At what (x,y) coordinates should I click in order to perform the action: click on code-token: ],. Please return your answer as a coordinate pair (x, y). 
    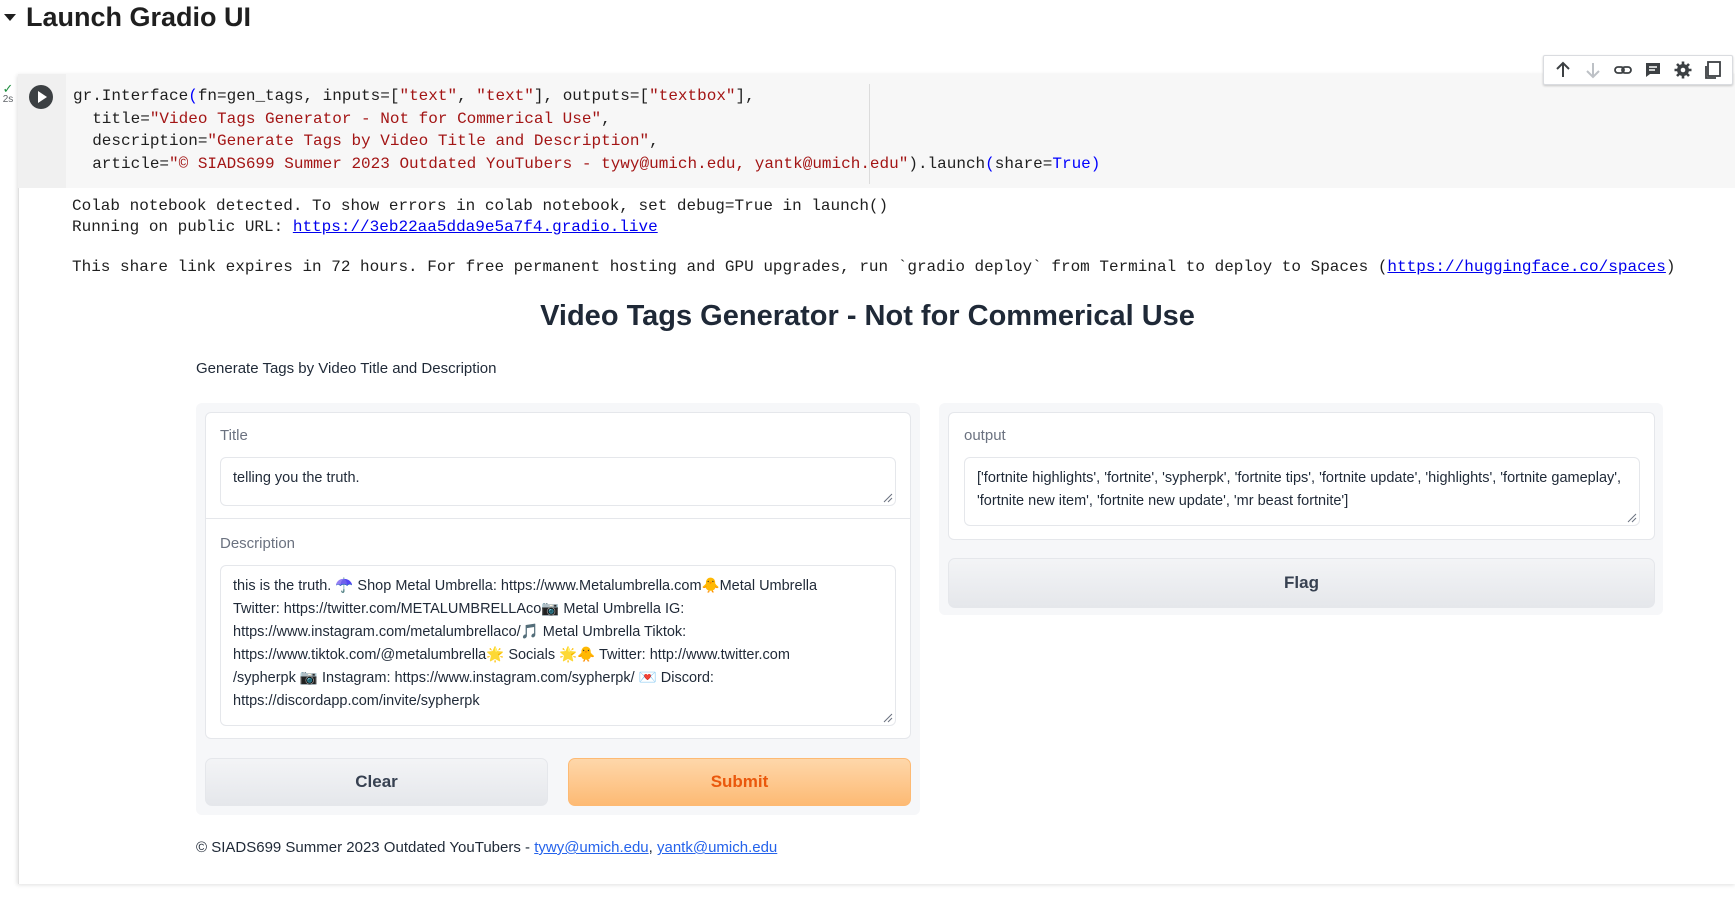
    Looking at the image, I should click on (745, 96).